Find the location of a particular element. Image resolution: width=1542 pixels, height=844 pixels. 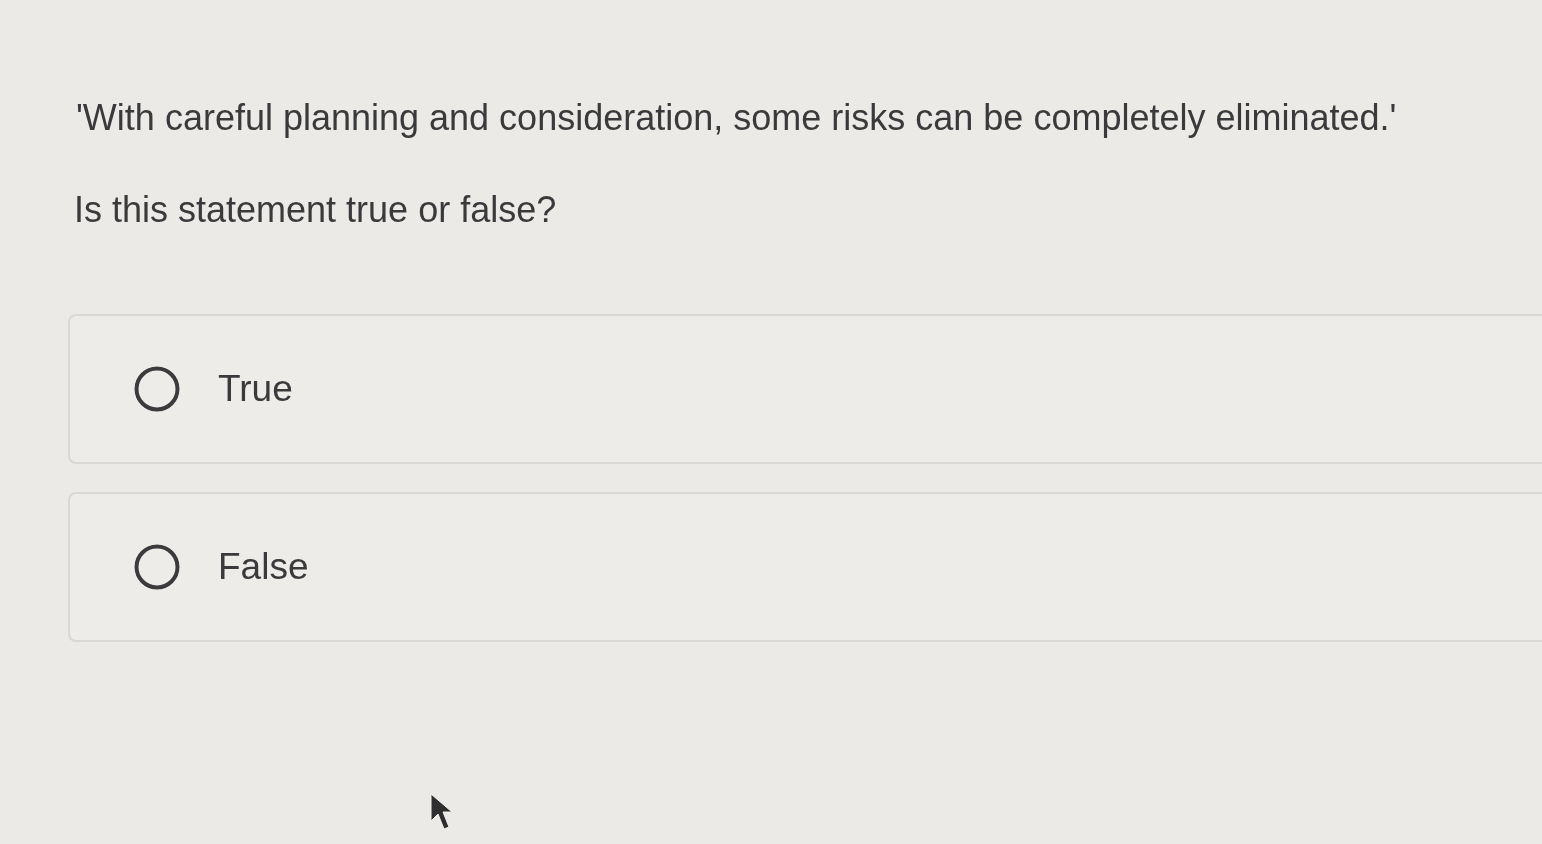

question-text: 'With careful planning and consideration, some risks can be completely eliminated.' is located at coordinates (736, 118).